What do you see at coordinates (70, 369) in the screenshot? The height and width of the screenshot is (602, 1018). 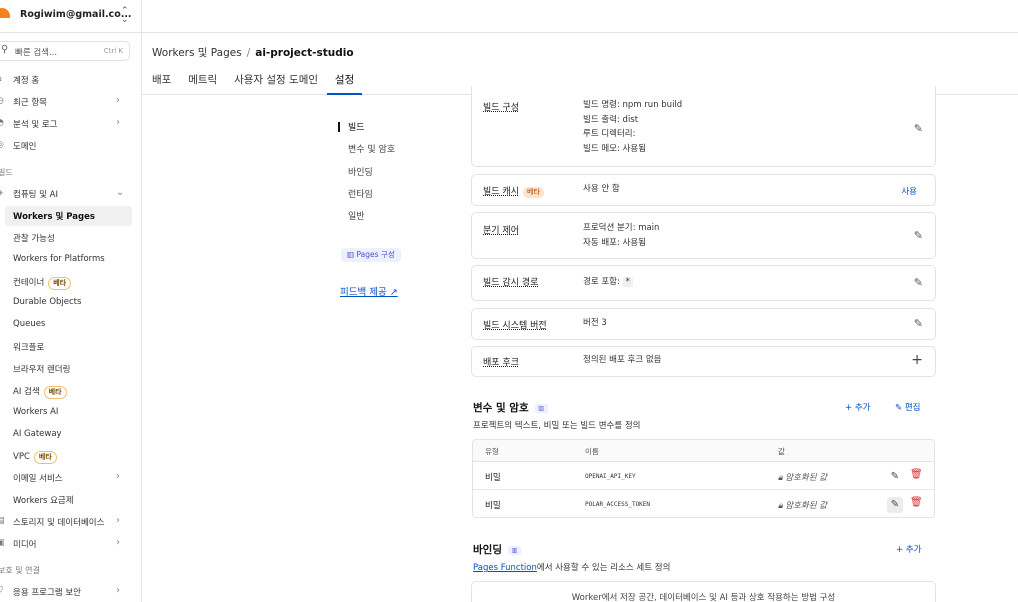 I see `sidebar-item-browser-rendering: 브라우저 렌더링` at bounding box center [70, 369].